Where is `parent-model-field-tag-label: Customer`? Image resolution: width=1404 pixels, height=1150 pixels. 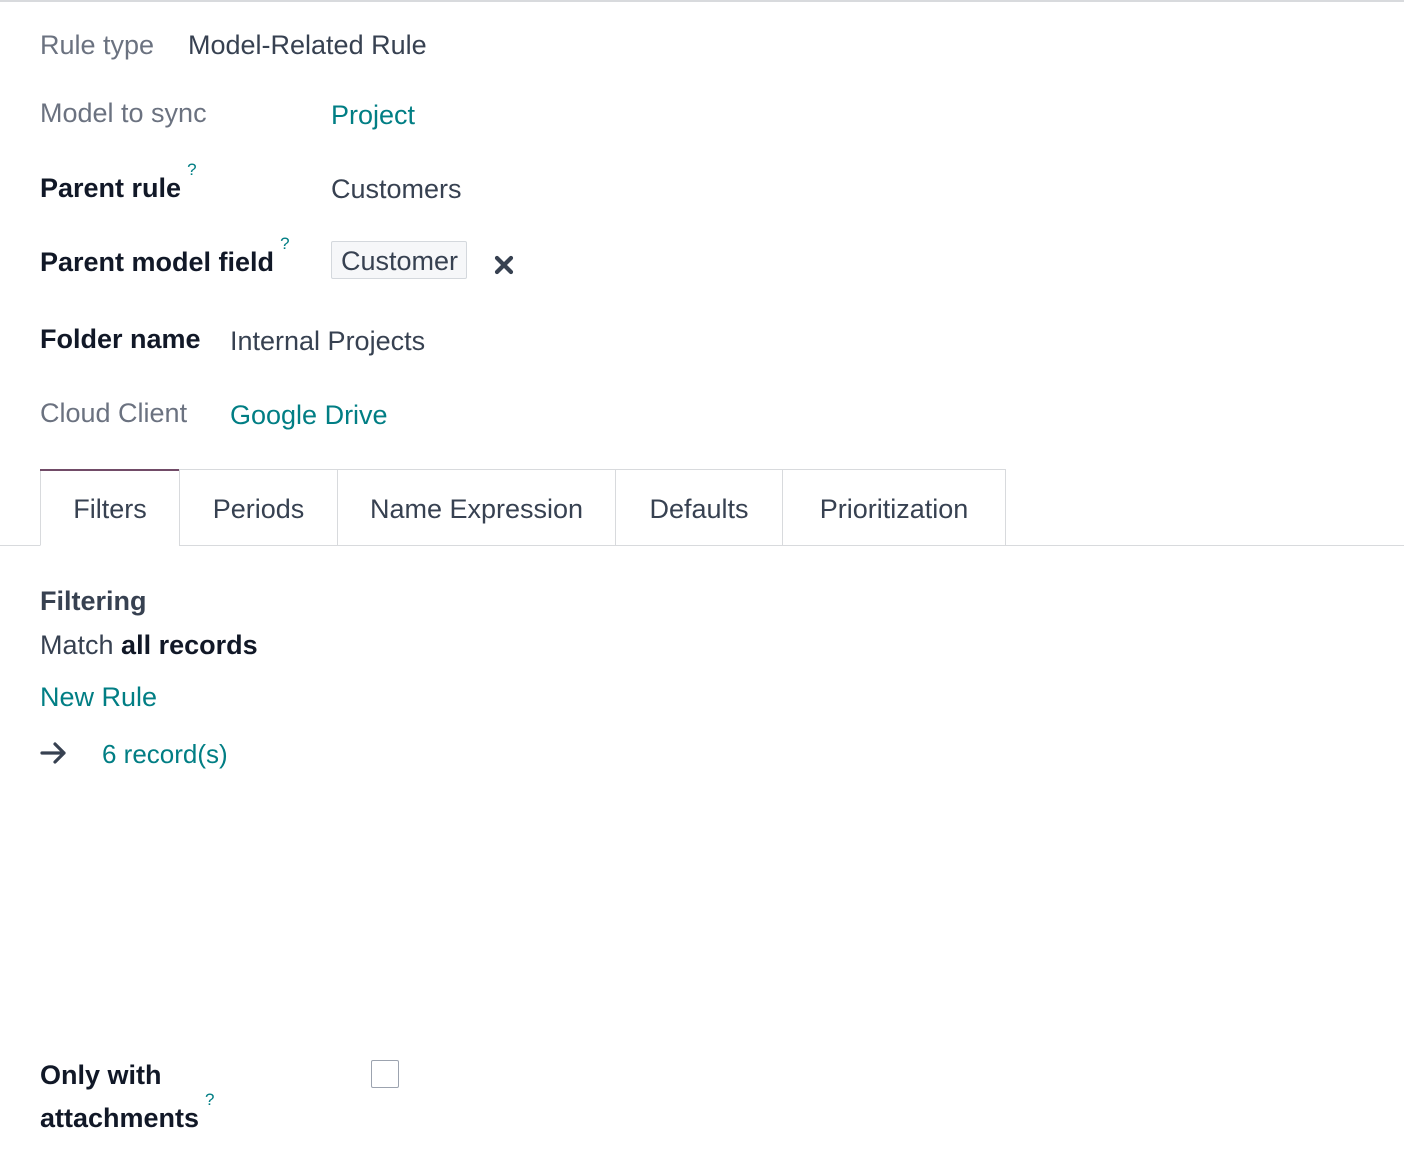
parent-model-field-tag-label: Customer is located at coordinates (400, 261).